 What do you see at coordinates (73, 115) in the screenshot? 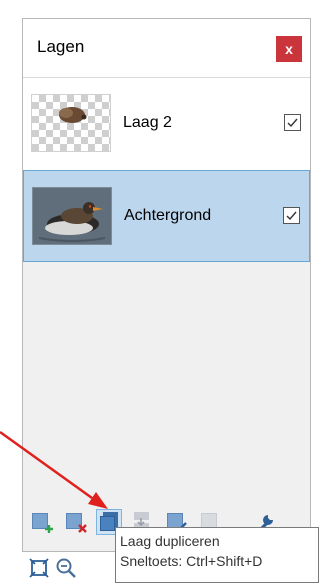
I see `hedgehog-thumbnail-image` at bounding box center [73, 115].